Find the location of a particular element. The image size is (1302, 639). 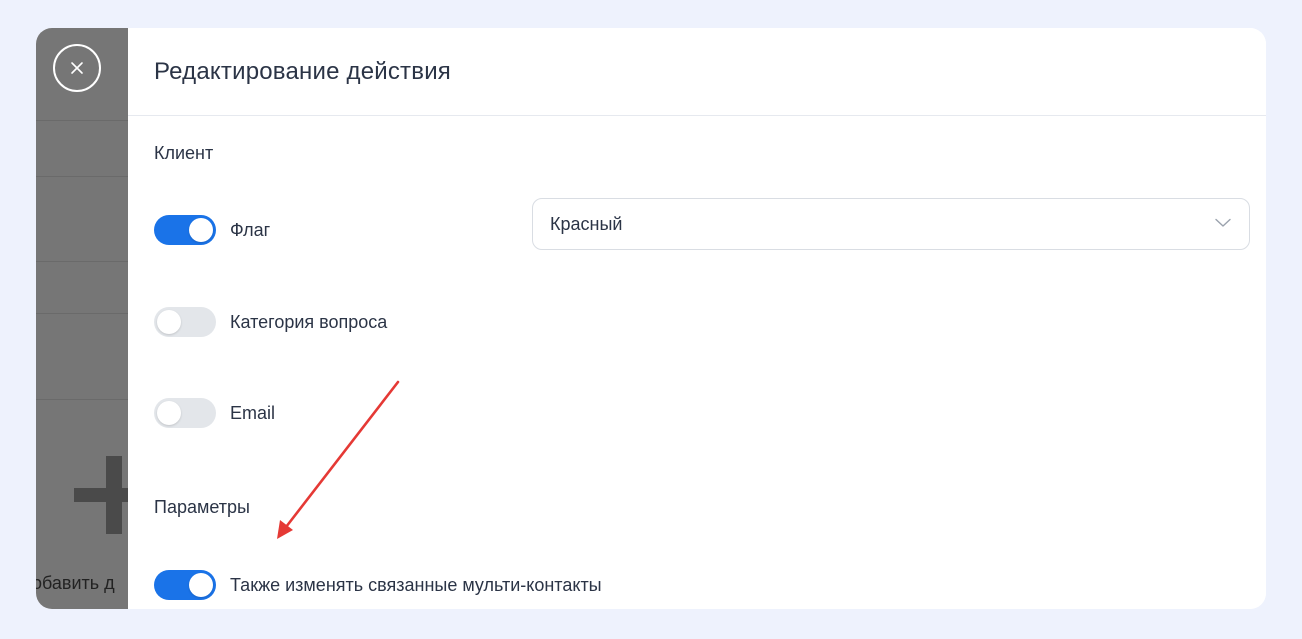

panel-title: Редактирование действия is located at coordinates (302, 71).